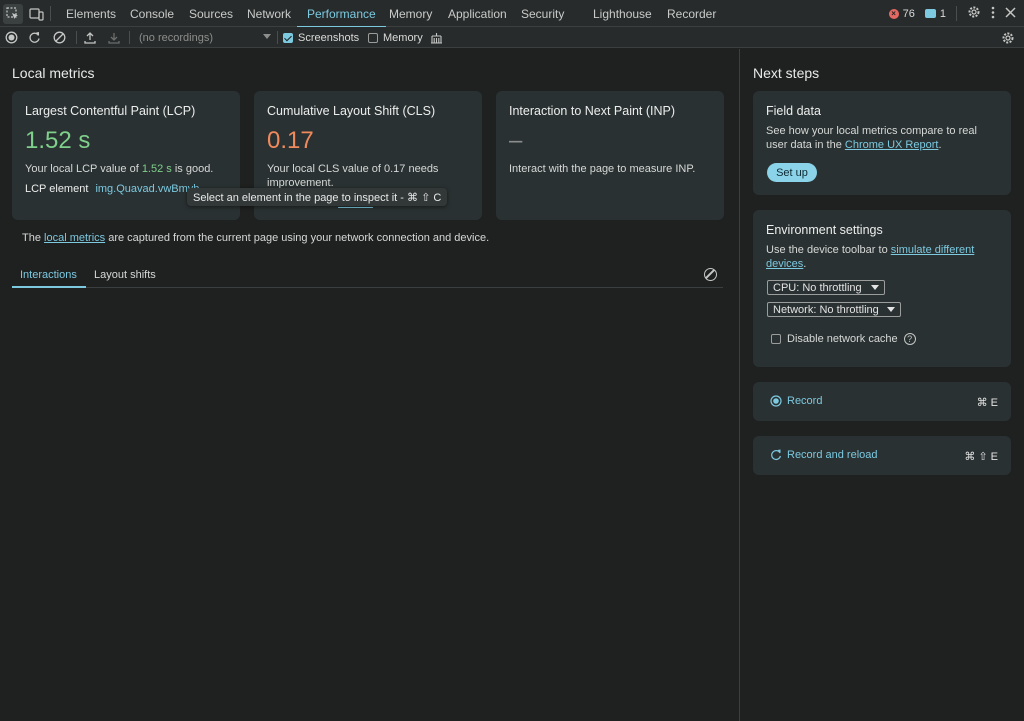 This screenshot has width=1024, height=721. What do you see at coordinates (993, 14) in the screenshot?
I see `more-options-icon` at bounding box center [993, 14].